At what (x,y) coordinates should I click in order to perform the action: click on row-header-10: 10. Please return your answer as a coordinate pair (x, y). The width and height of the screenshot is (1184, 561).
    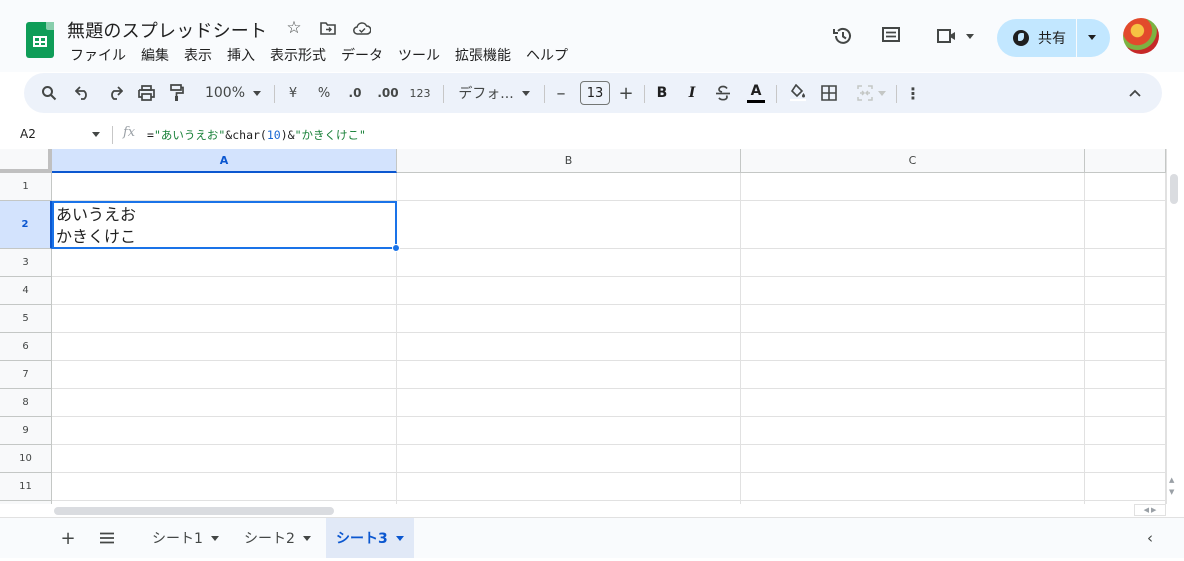
    Looking at the image, I should click on (26, 459).